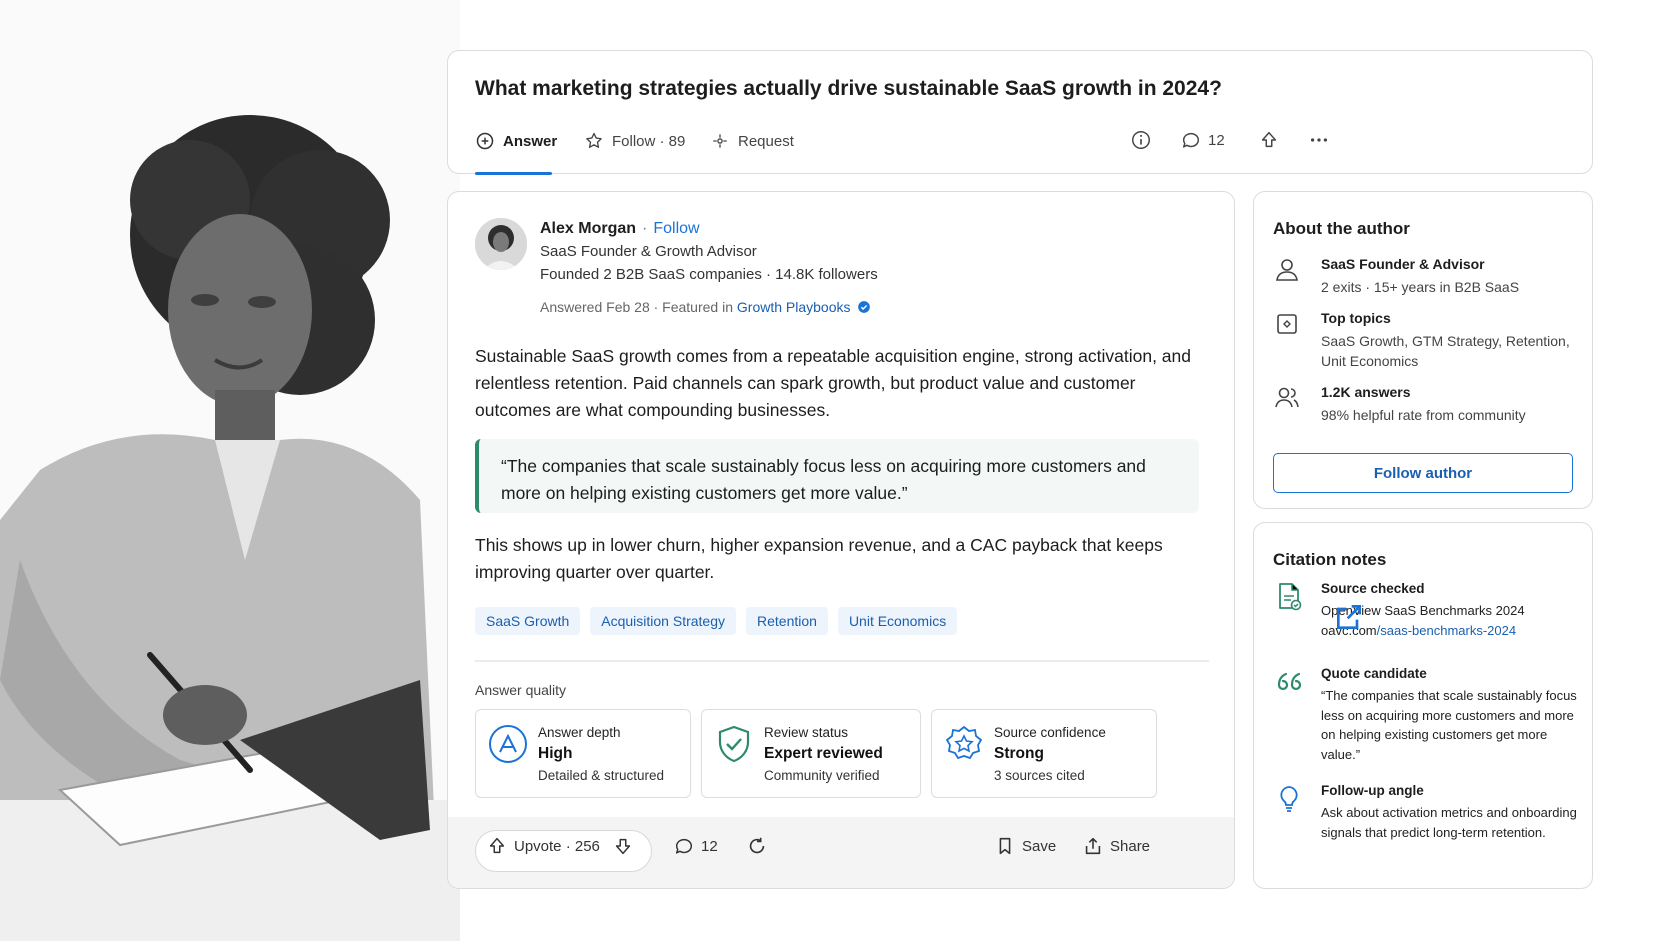  Describe the element at coordinates (841, 852) in the screenshot. I see `answer-actions-bar: Upvote · 256 12 Save Share` at that location.